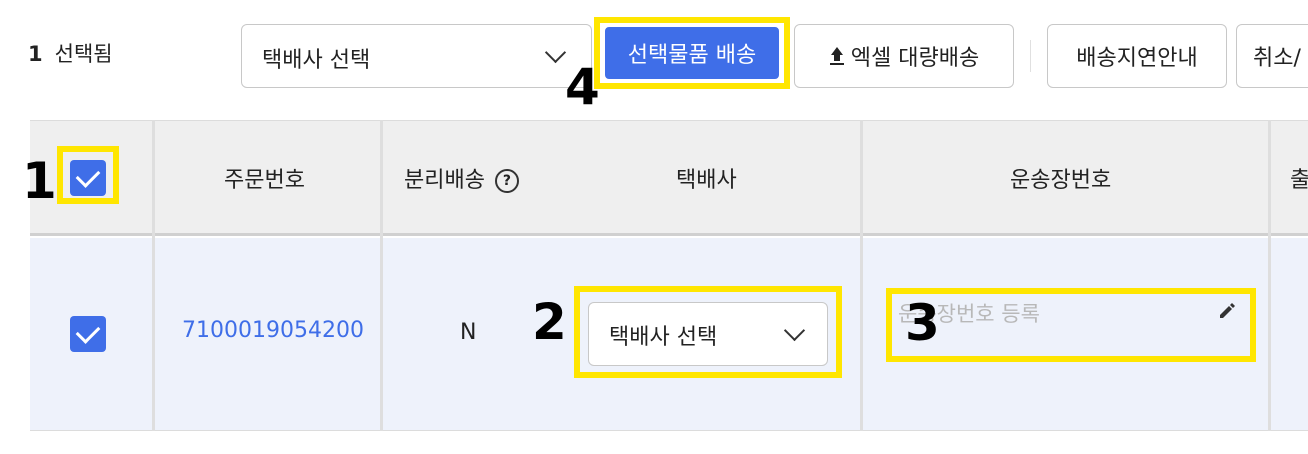 This screenshot has width=1308, height=454. I want to click on excel-bulk-shipping-label: 엑셀 대량배송, so click(915, 58).